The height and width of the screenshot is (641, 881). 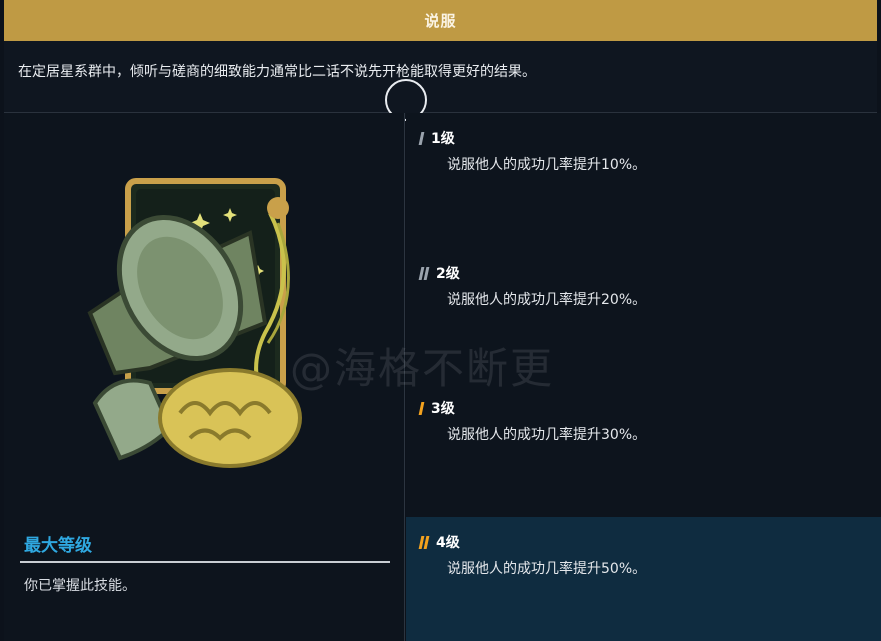 What do you see at coordinates (194, 323) in the screenshot?
I see `persuasion-megaphone-brain-icon` at bounding box center [194, 323].